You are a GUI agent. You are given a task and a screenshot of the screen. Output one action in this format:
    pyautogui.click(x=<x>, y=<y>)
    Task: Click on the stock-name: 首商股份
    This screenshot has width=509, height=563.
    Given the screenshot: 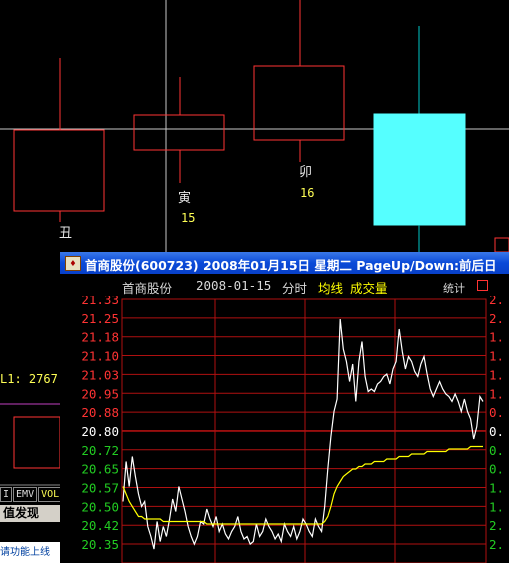 What is the action you would take?
    pyautogui.click(x=147, y=288)
    